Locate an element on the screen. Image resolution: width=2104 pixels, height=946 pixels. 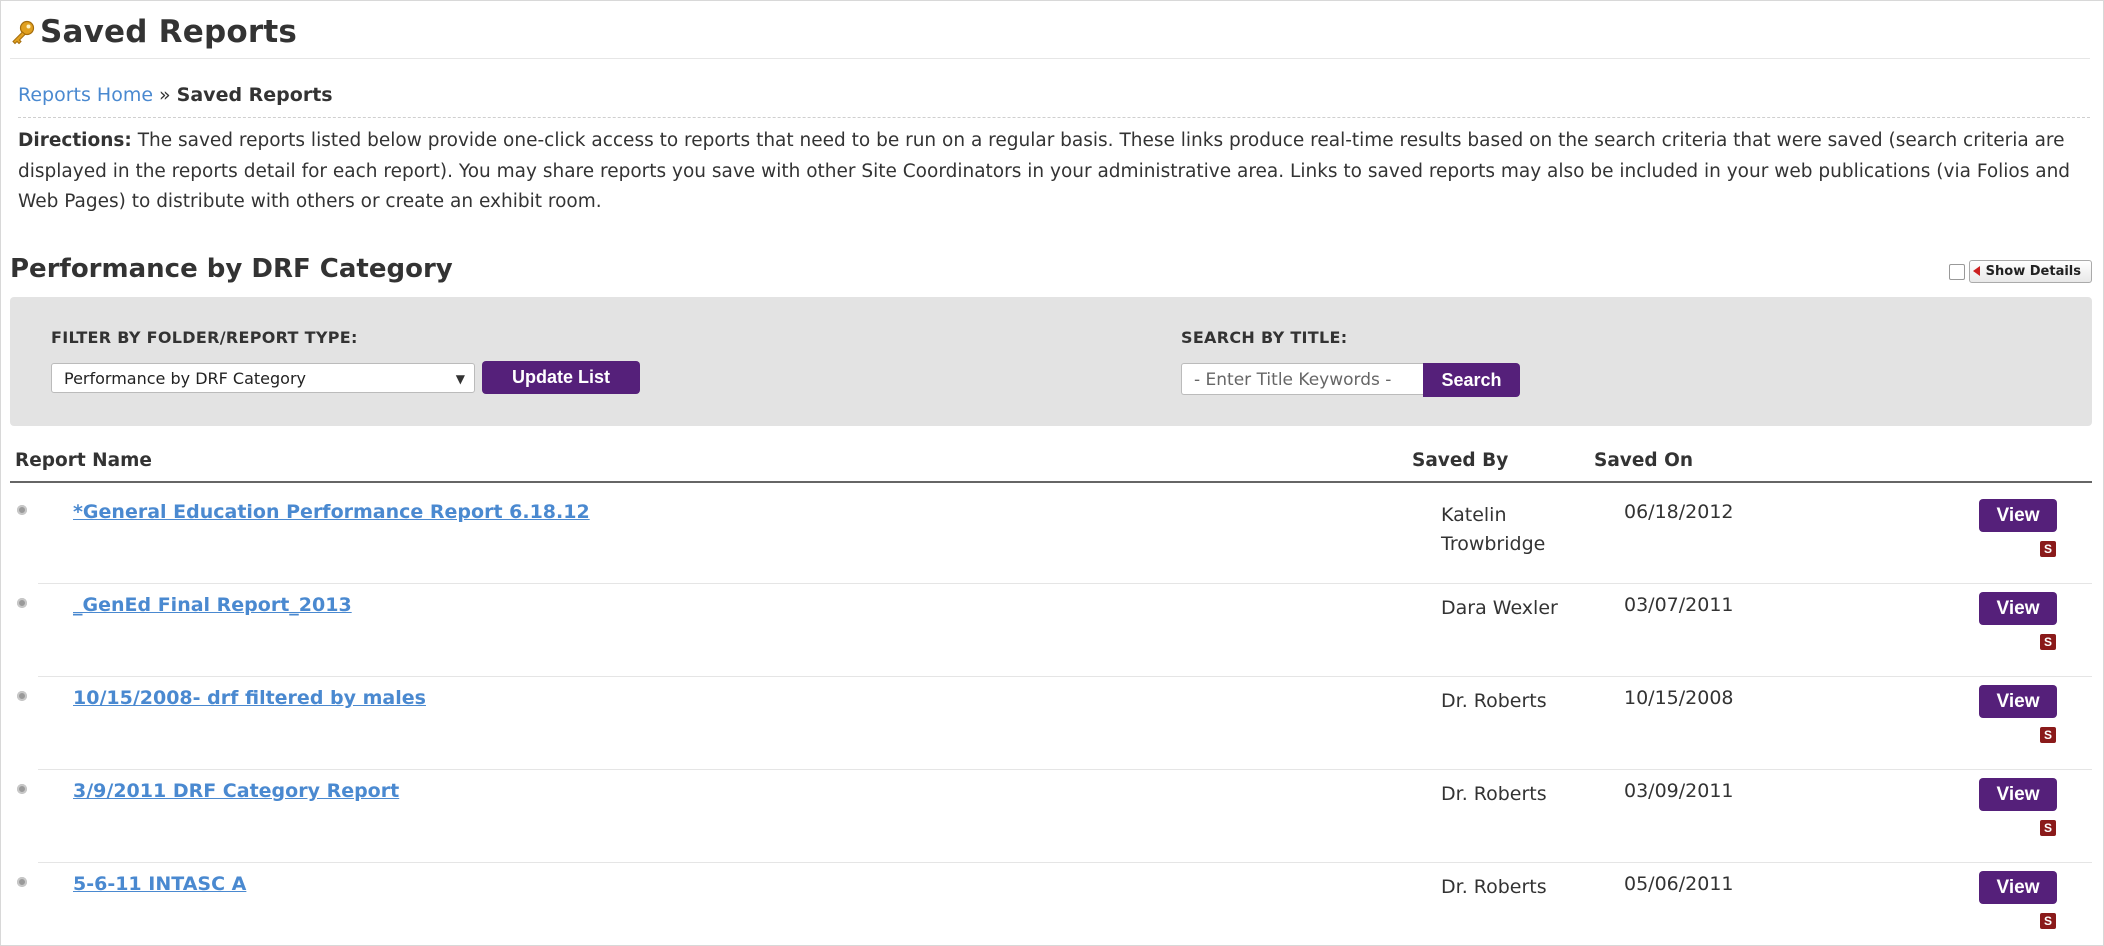
report-name-link: 3/9/2011 DRF Category Report is located at coordinates (236, 791).